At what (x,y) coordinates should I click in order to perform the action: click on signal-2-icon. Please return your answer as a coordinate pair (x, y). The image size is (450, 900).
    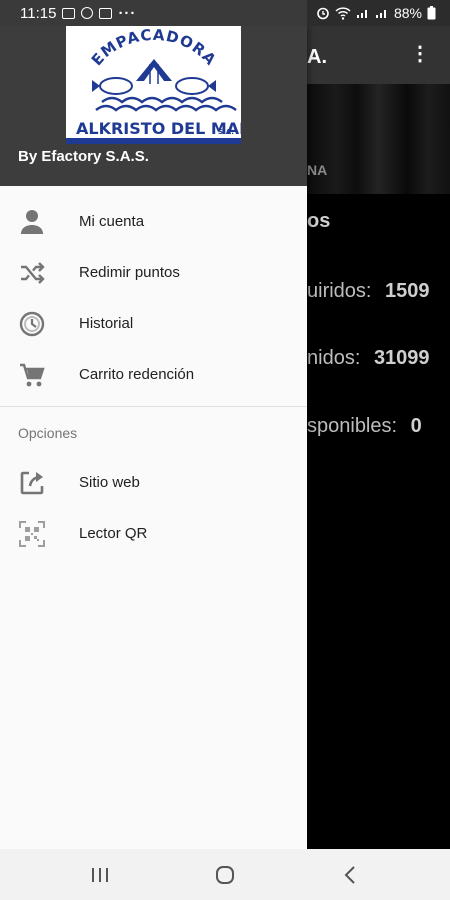
    Looking at the image, I should click on (380, 14).